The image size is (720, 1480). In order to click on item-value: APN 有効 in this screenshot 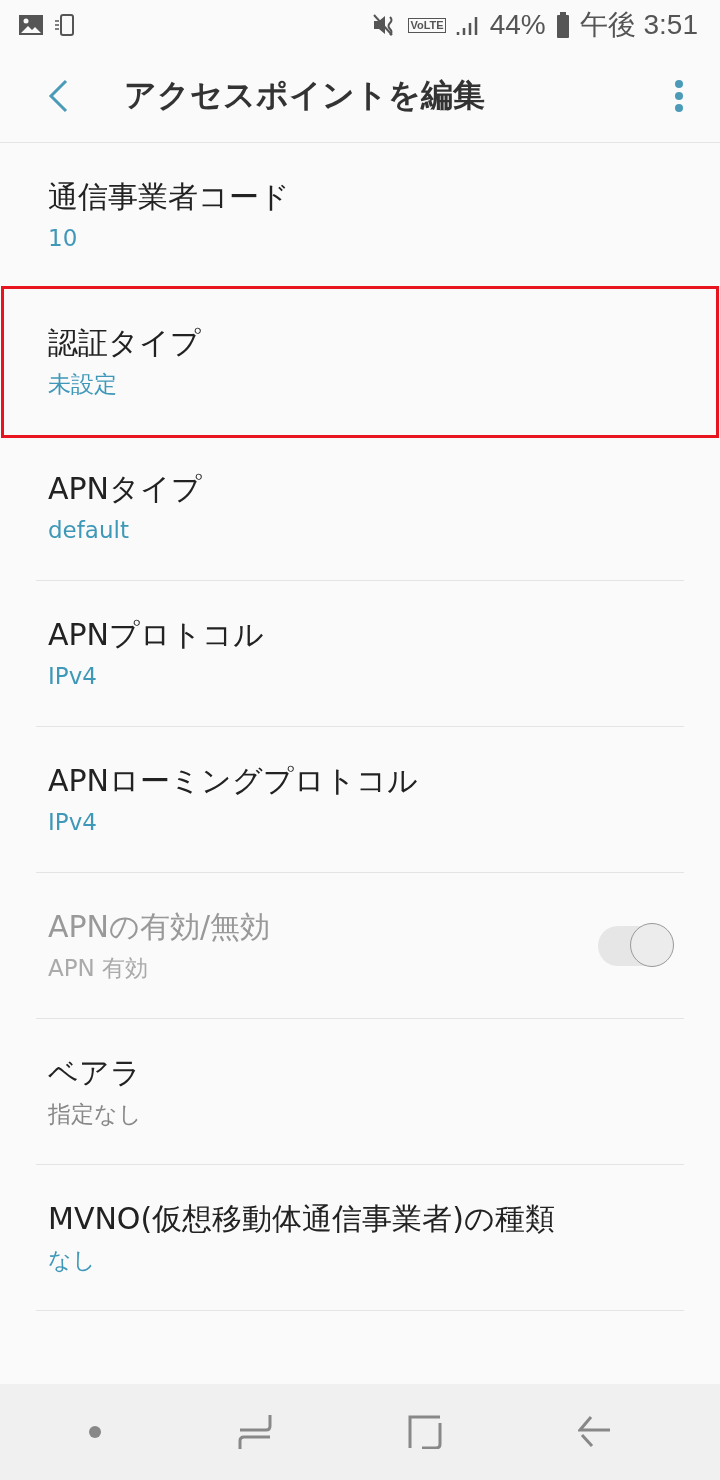, I will do `click(99, 968)`.